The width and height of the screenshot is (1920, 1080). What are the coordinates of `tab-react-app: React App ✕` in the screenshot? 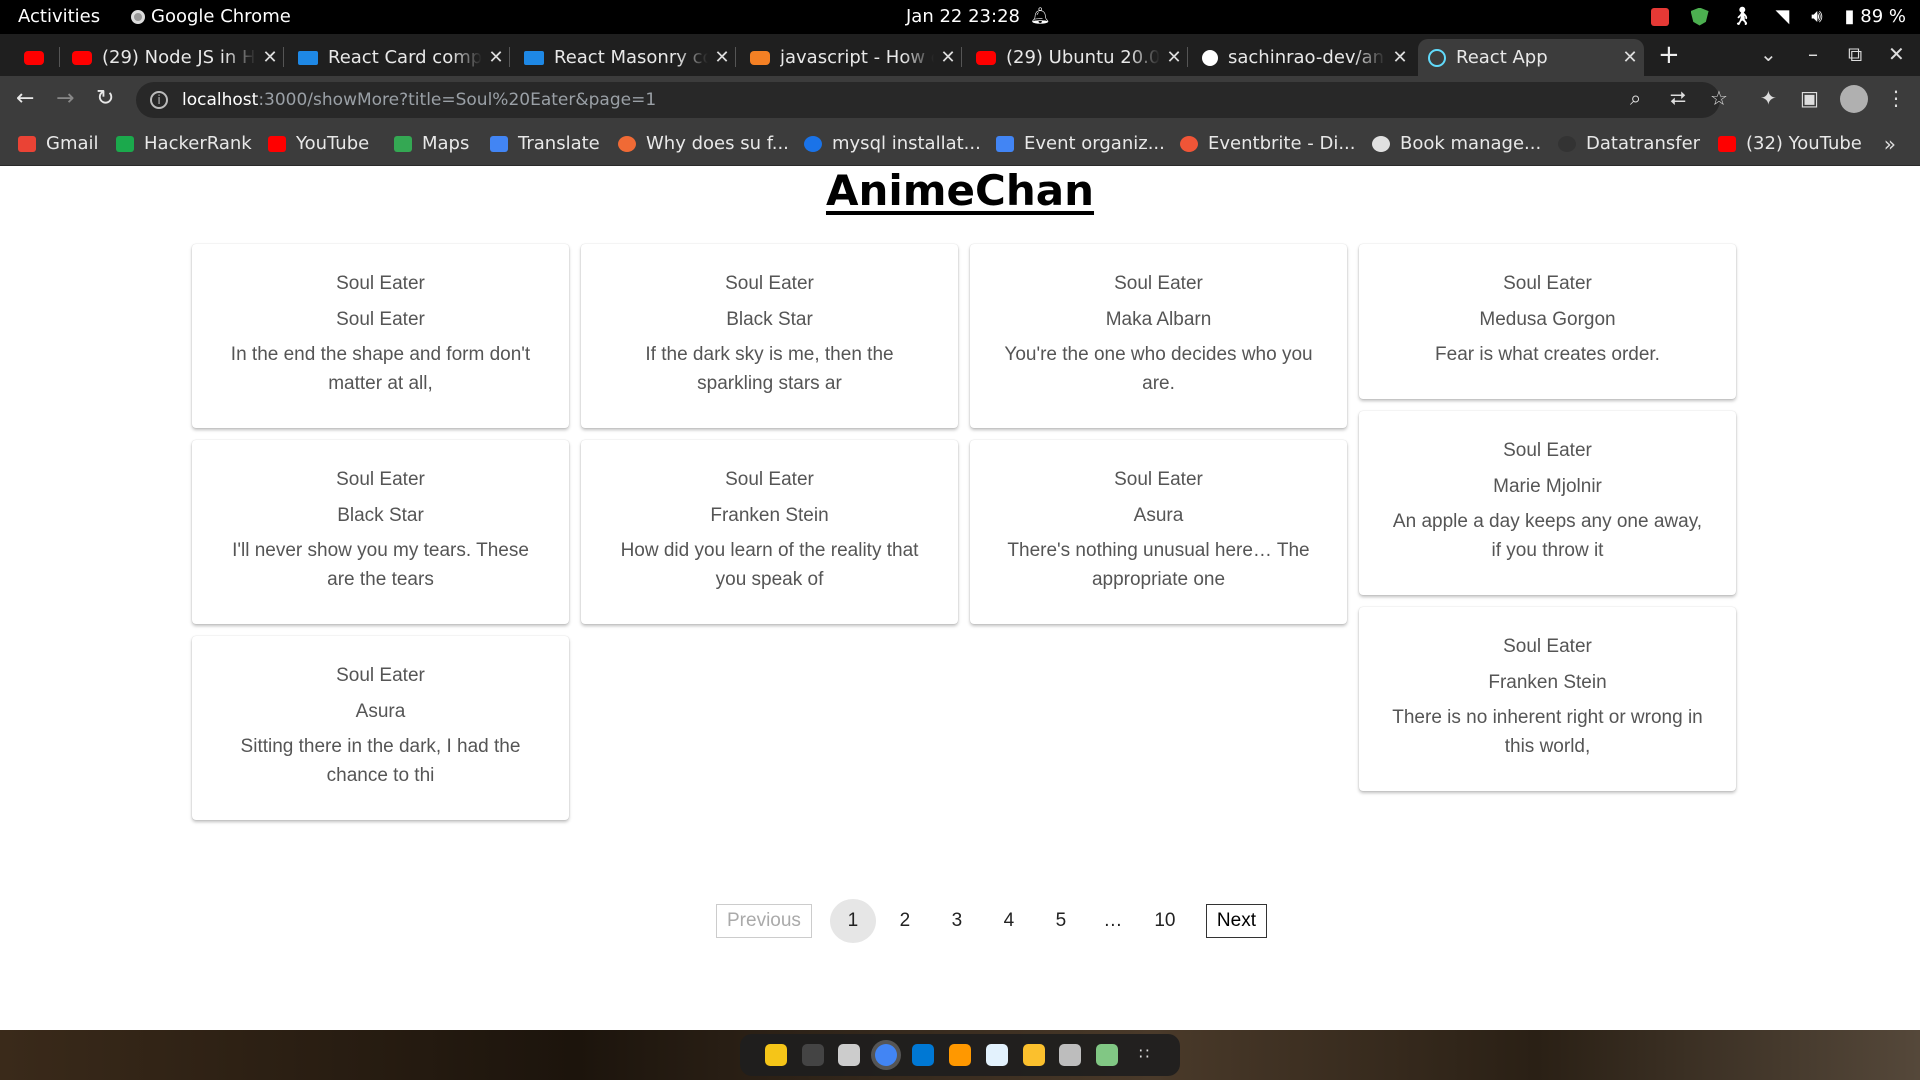 It's located at (1531, 57).